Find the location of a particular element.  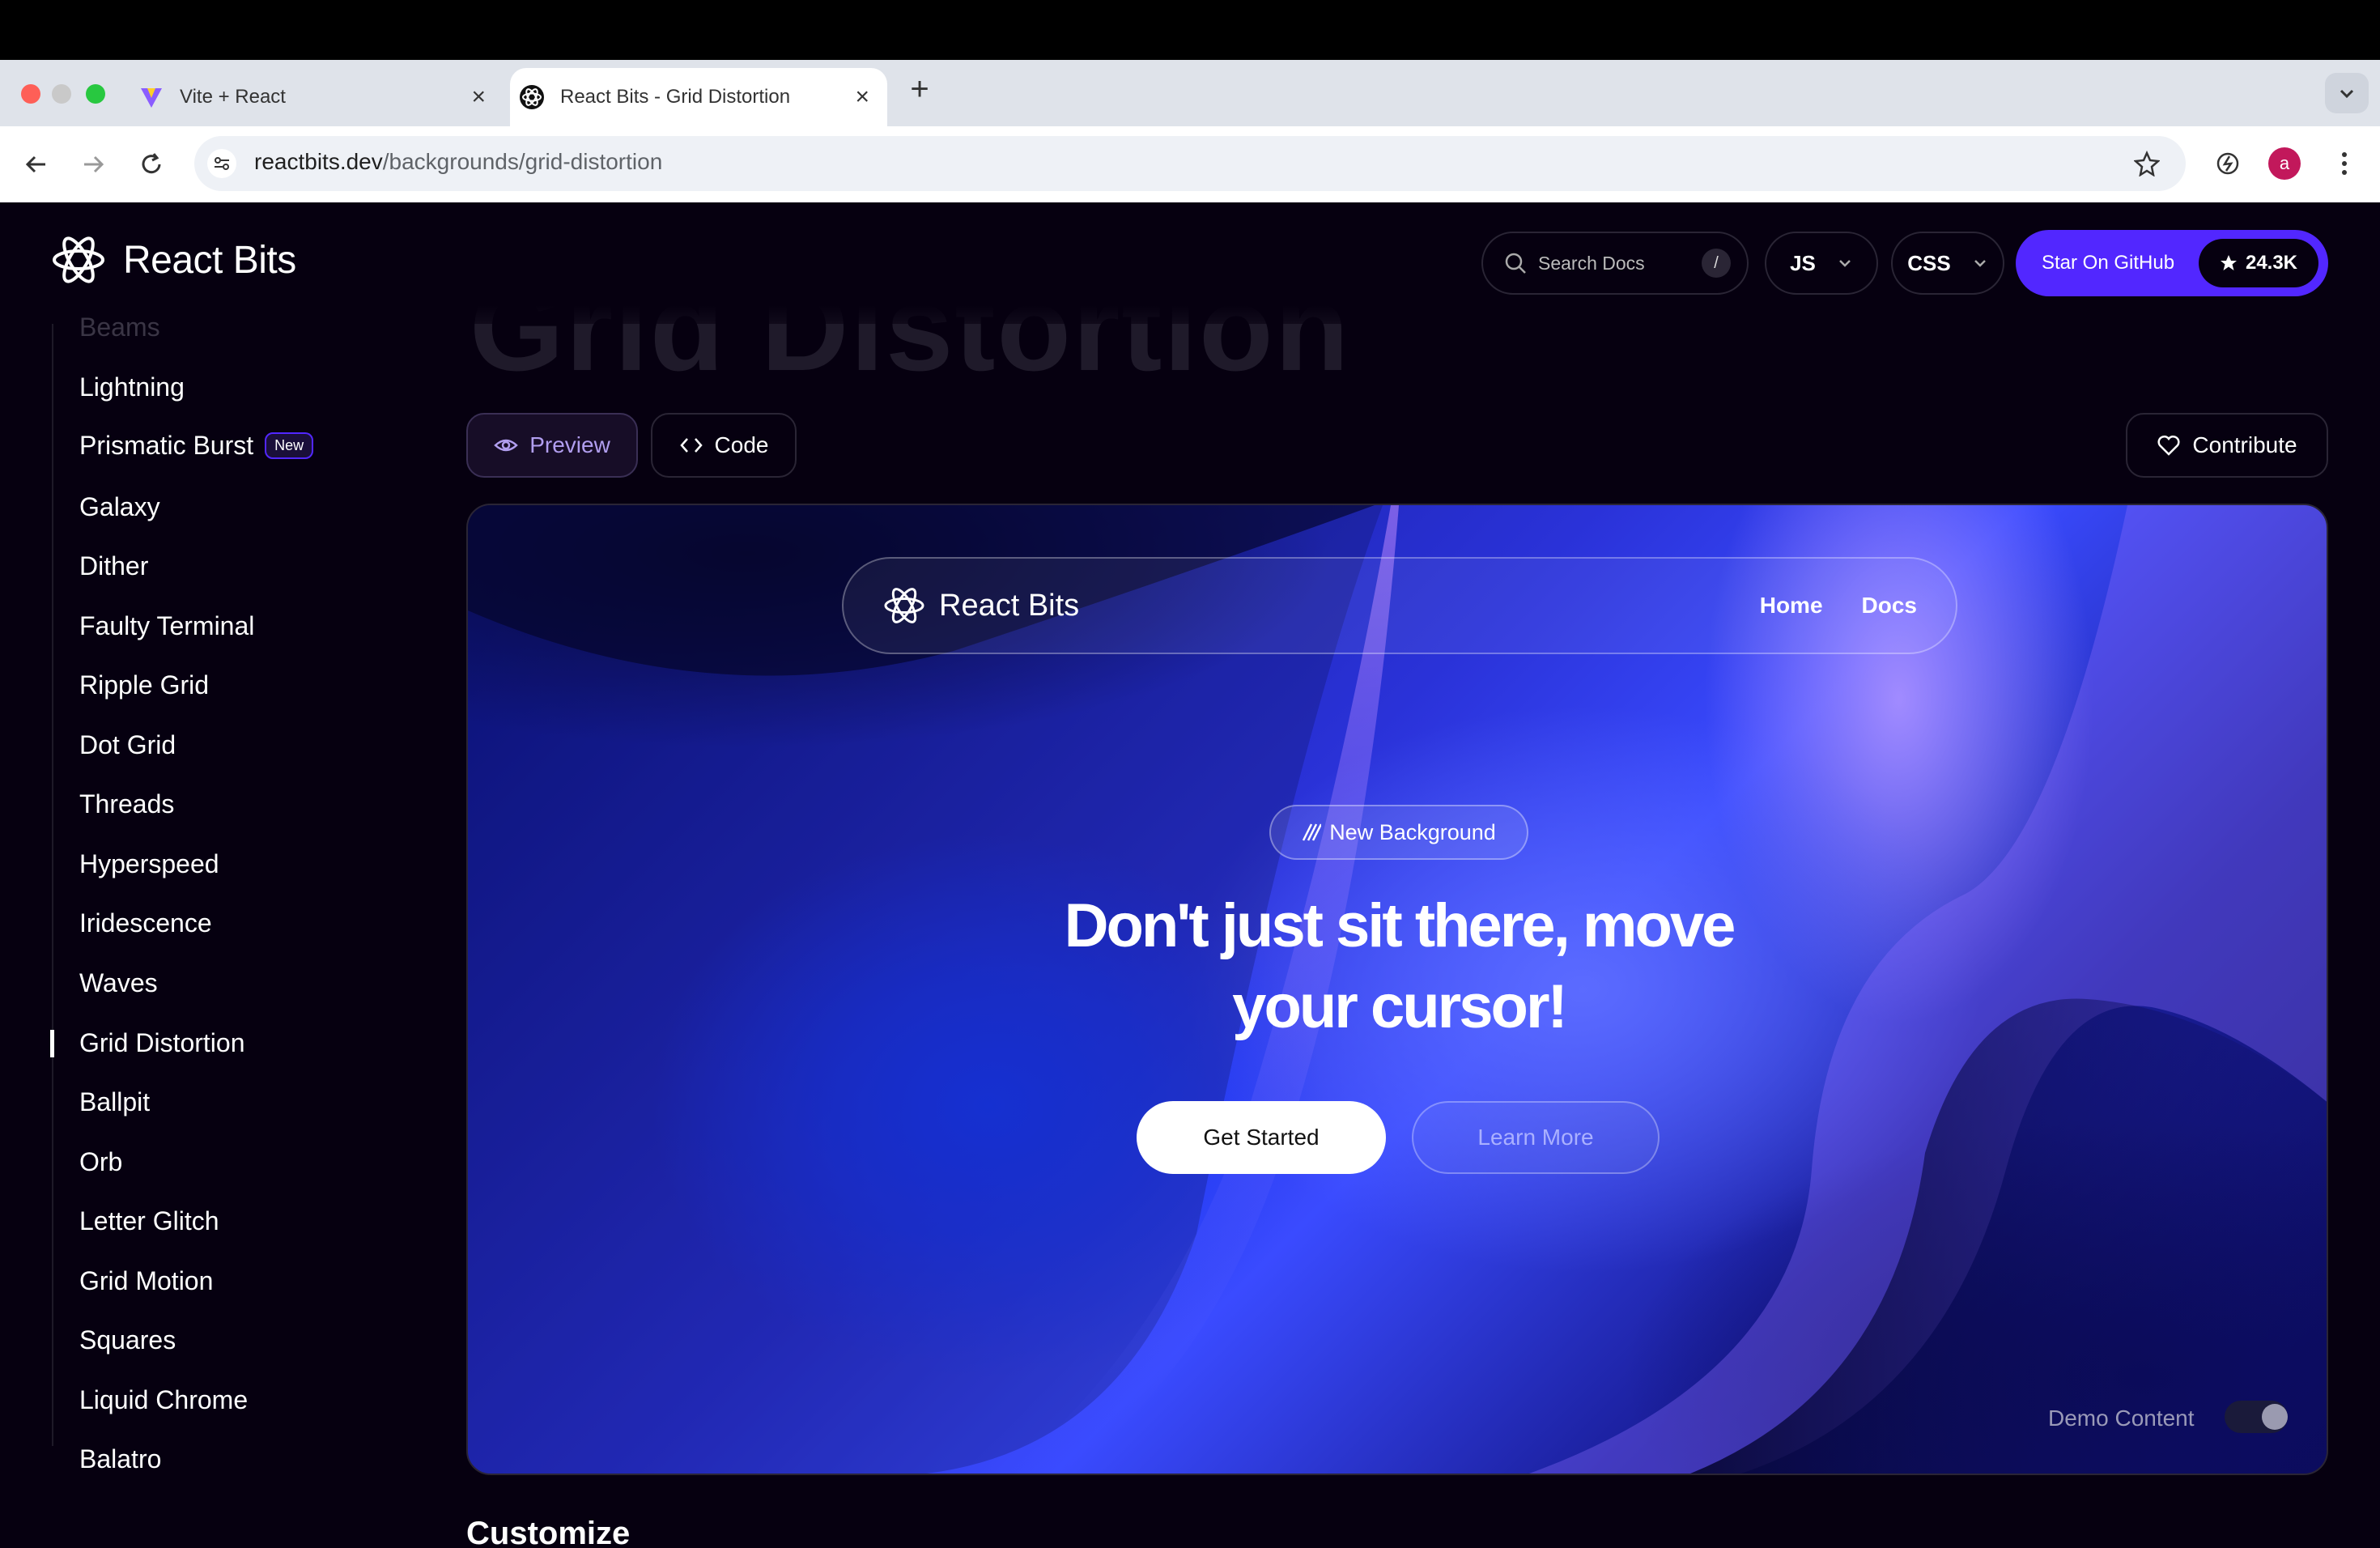

language-select: JS is located at coordinates (1821, 263).